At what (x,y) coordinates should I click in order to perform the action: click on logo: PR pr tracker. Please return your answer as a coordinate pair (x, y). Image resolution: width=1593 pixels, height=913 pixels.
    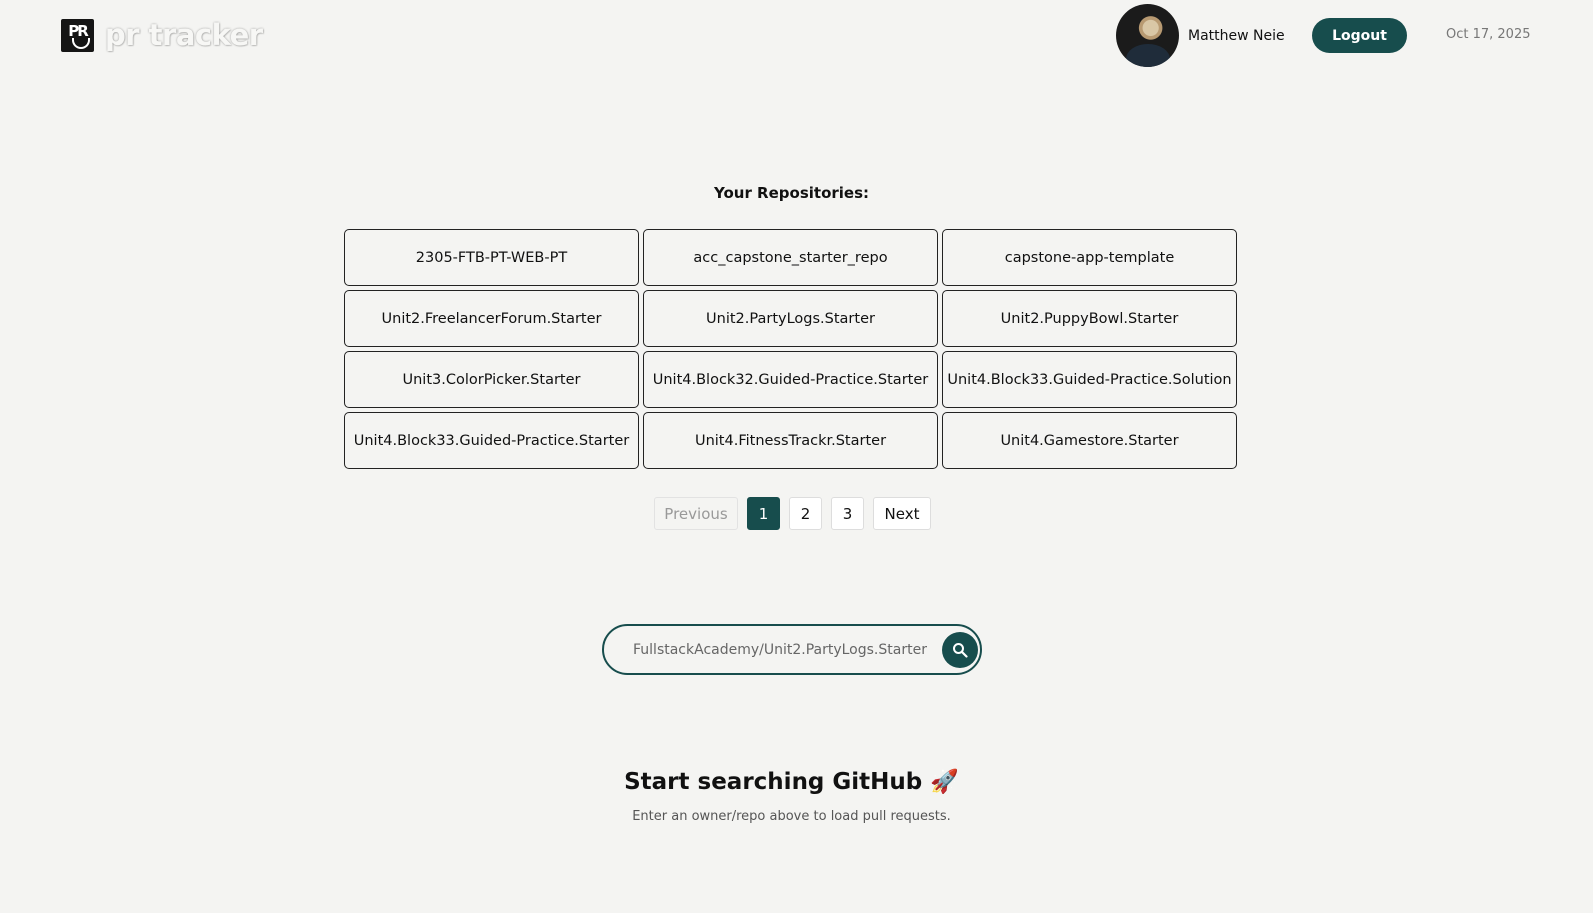
    Looking at the image, I should click on (162, 35).